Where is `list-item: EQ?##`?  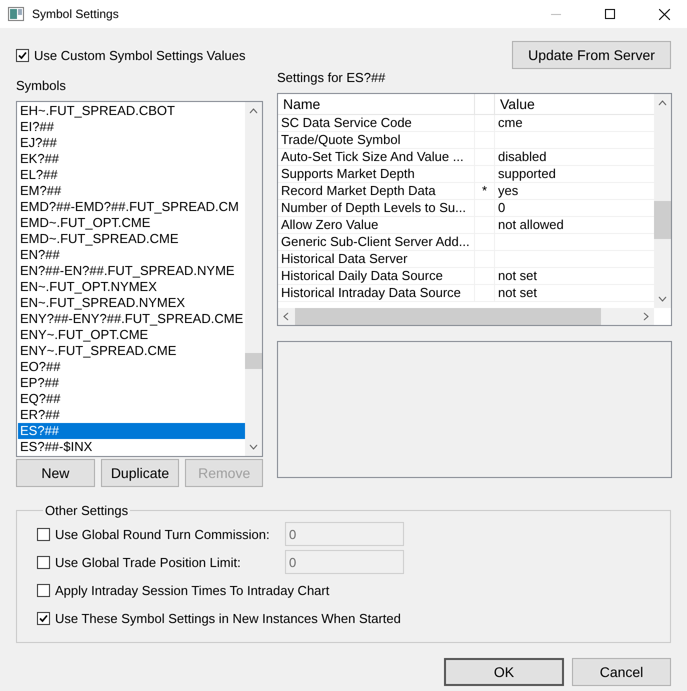 list-item: EQ?## is located at coordinates (131, 399).